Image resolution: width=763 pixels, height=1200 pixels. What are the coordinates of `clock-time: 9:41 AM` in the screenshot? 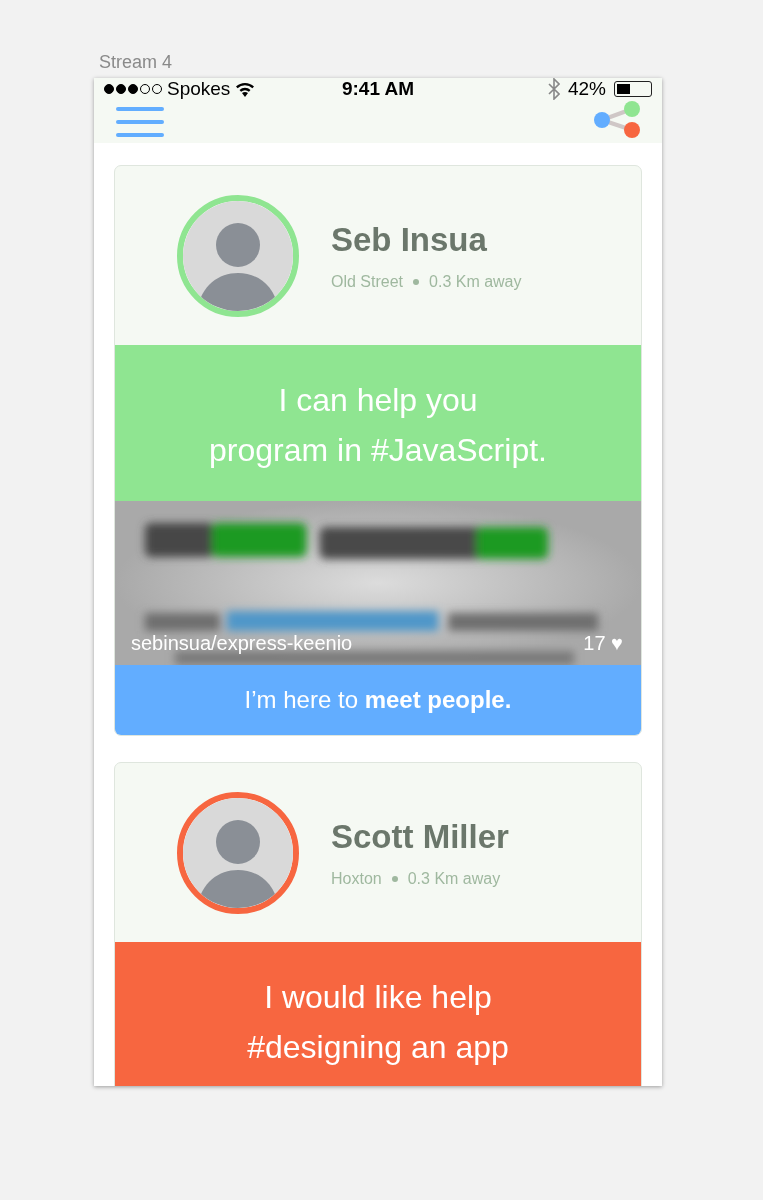 It's located at (378, 89).